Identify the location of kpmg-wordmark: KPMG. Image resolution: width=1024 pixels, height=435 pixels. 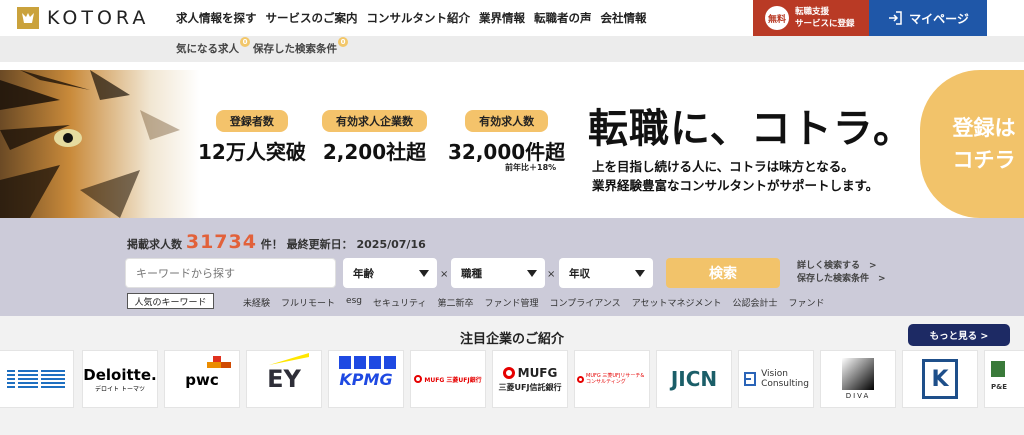
(366, 379).